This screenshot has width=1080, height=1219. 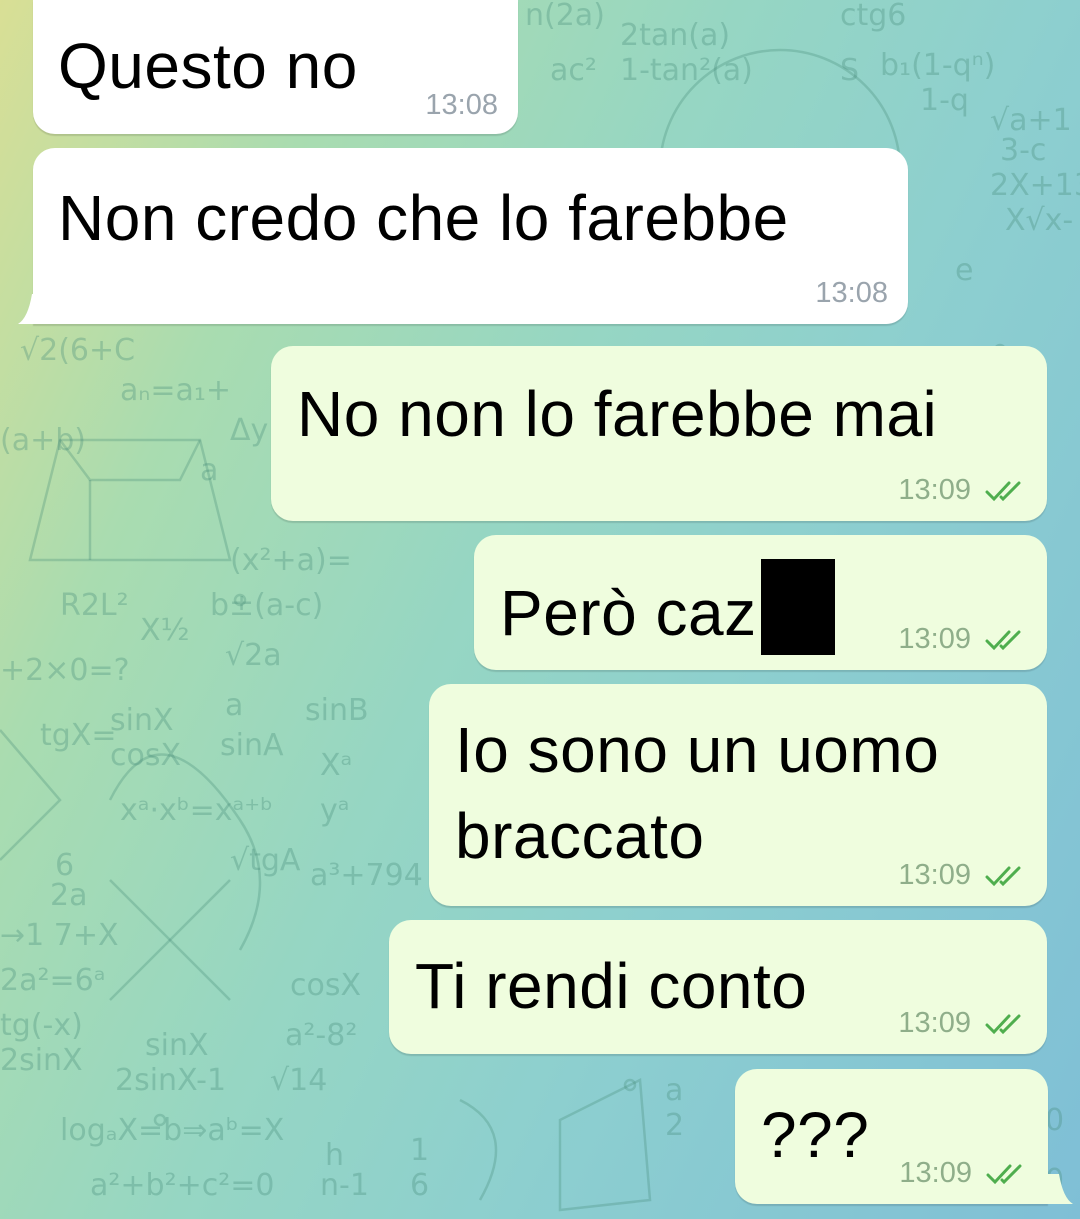 I want to click on message-text-line-1: Io sono un uomo, so click(x=697, y=750).